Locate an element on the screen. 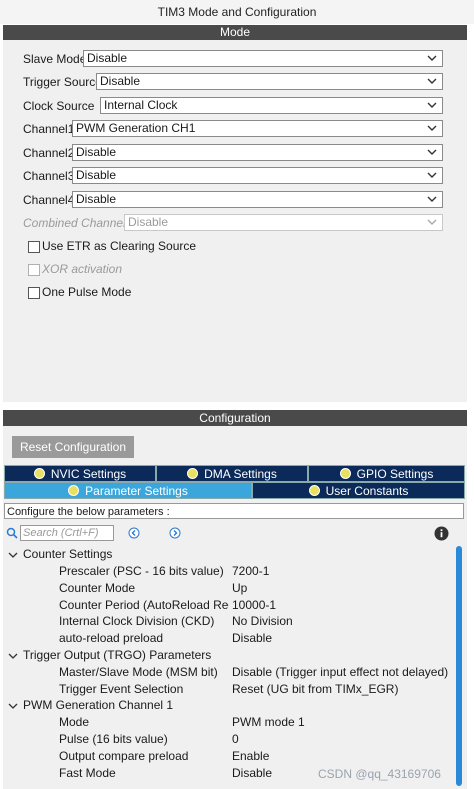  param-name: Fast Mode is located at coordinates (87, 773).